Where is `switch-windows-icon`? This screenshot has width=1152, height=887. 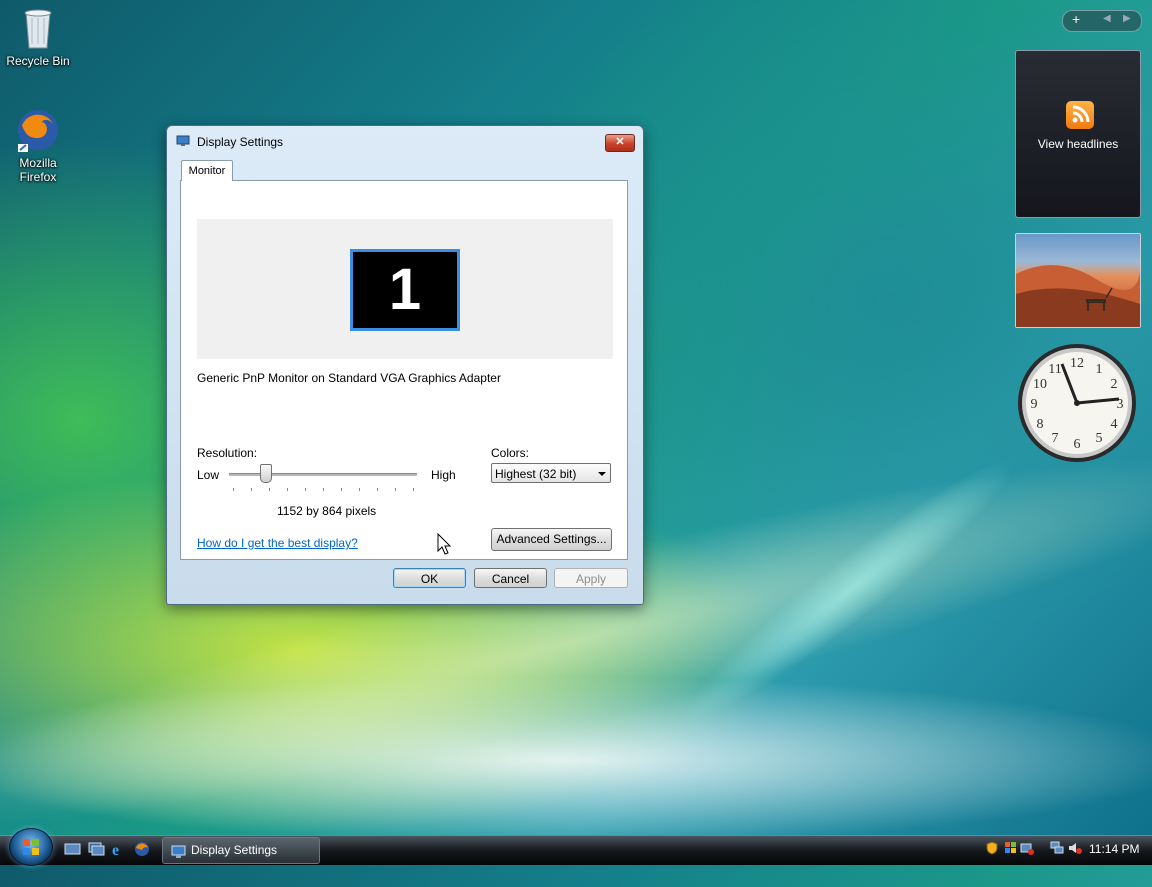 switch-windows-icon is located at coordinates (96, 849).